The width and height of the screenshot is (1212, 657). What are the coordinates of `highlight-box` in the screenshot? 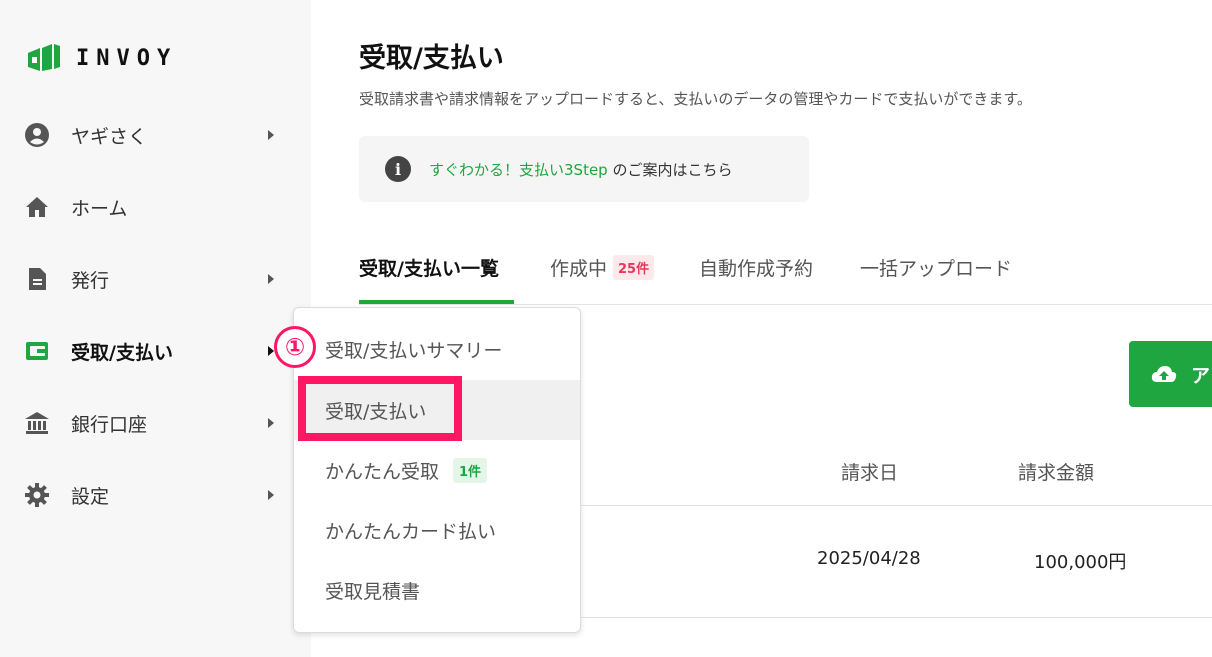 It's located at (380, 408).